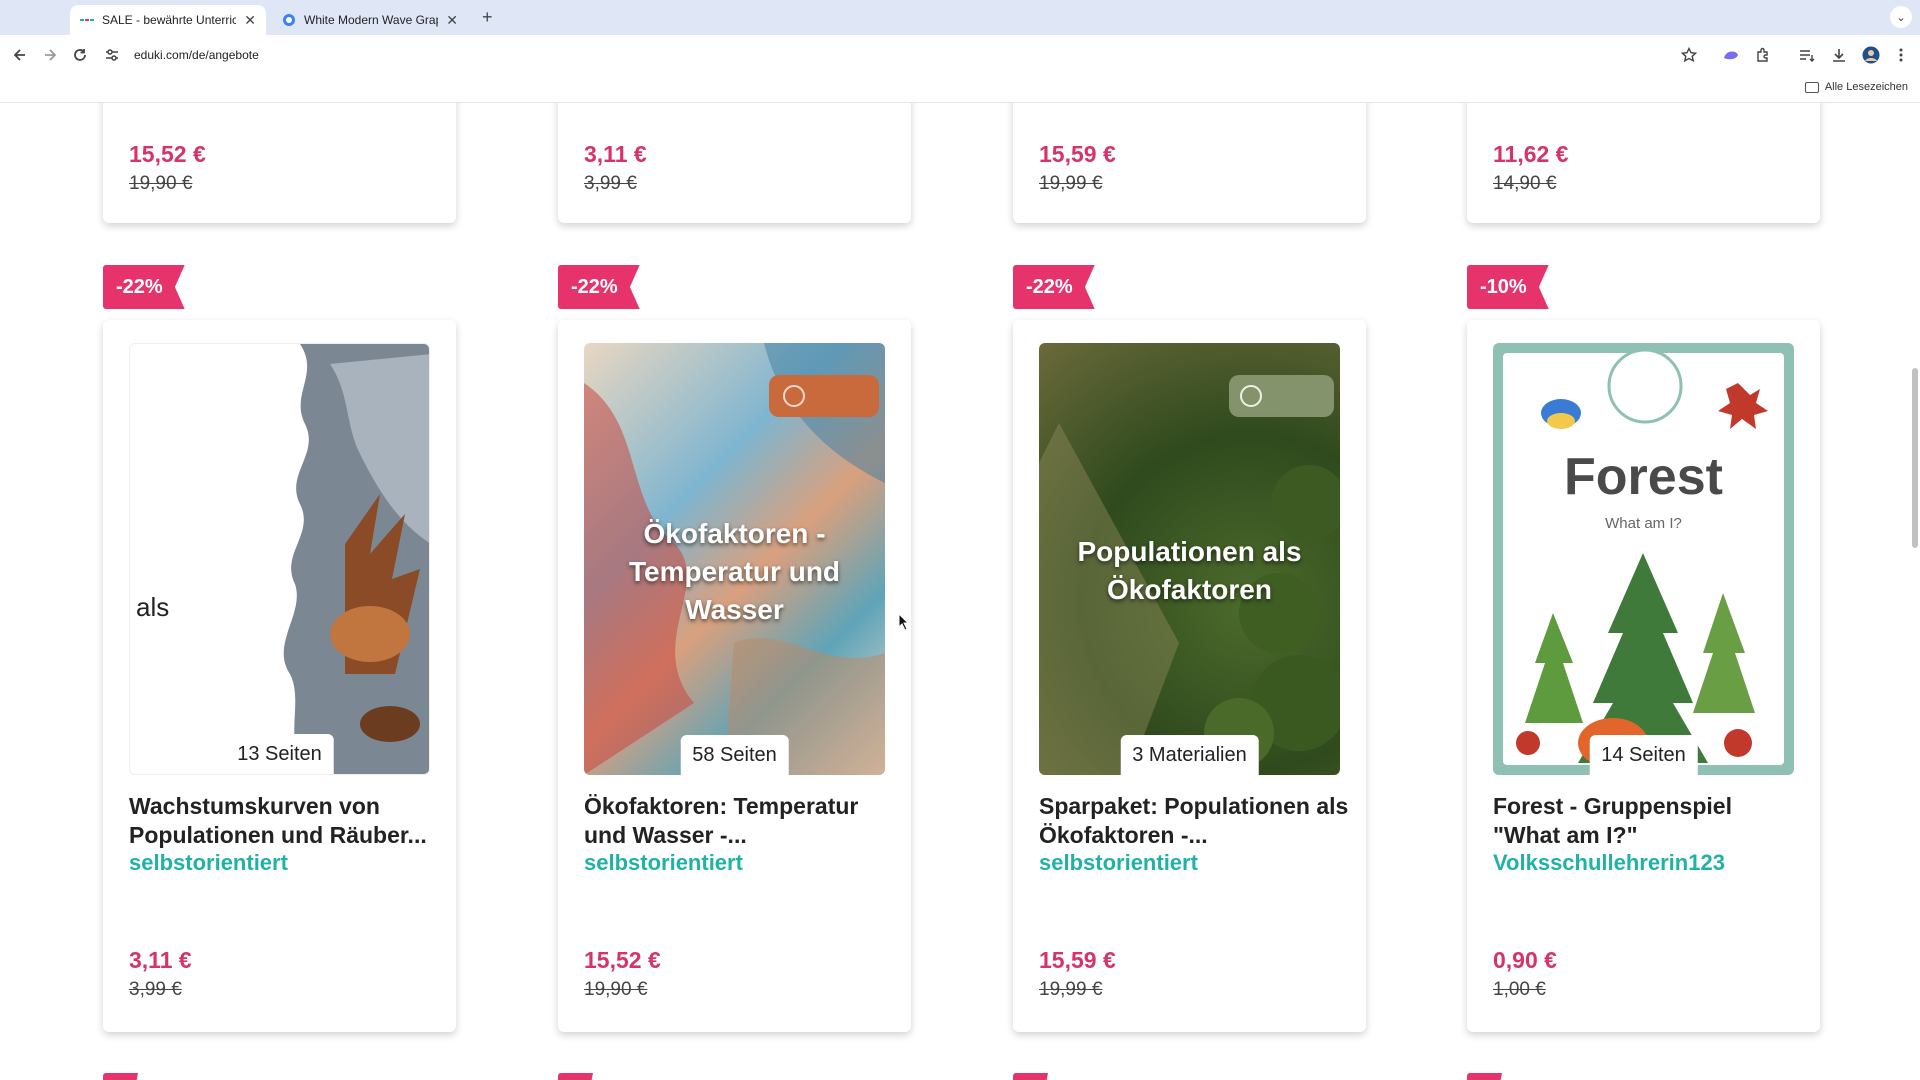 This screenshot has width=1920, height=1080. Describe the element at coordinates (80, 55) in the screenshot. I see `reload-icon` at that location.